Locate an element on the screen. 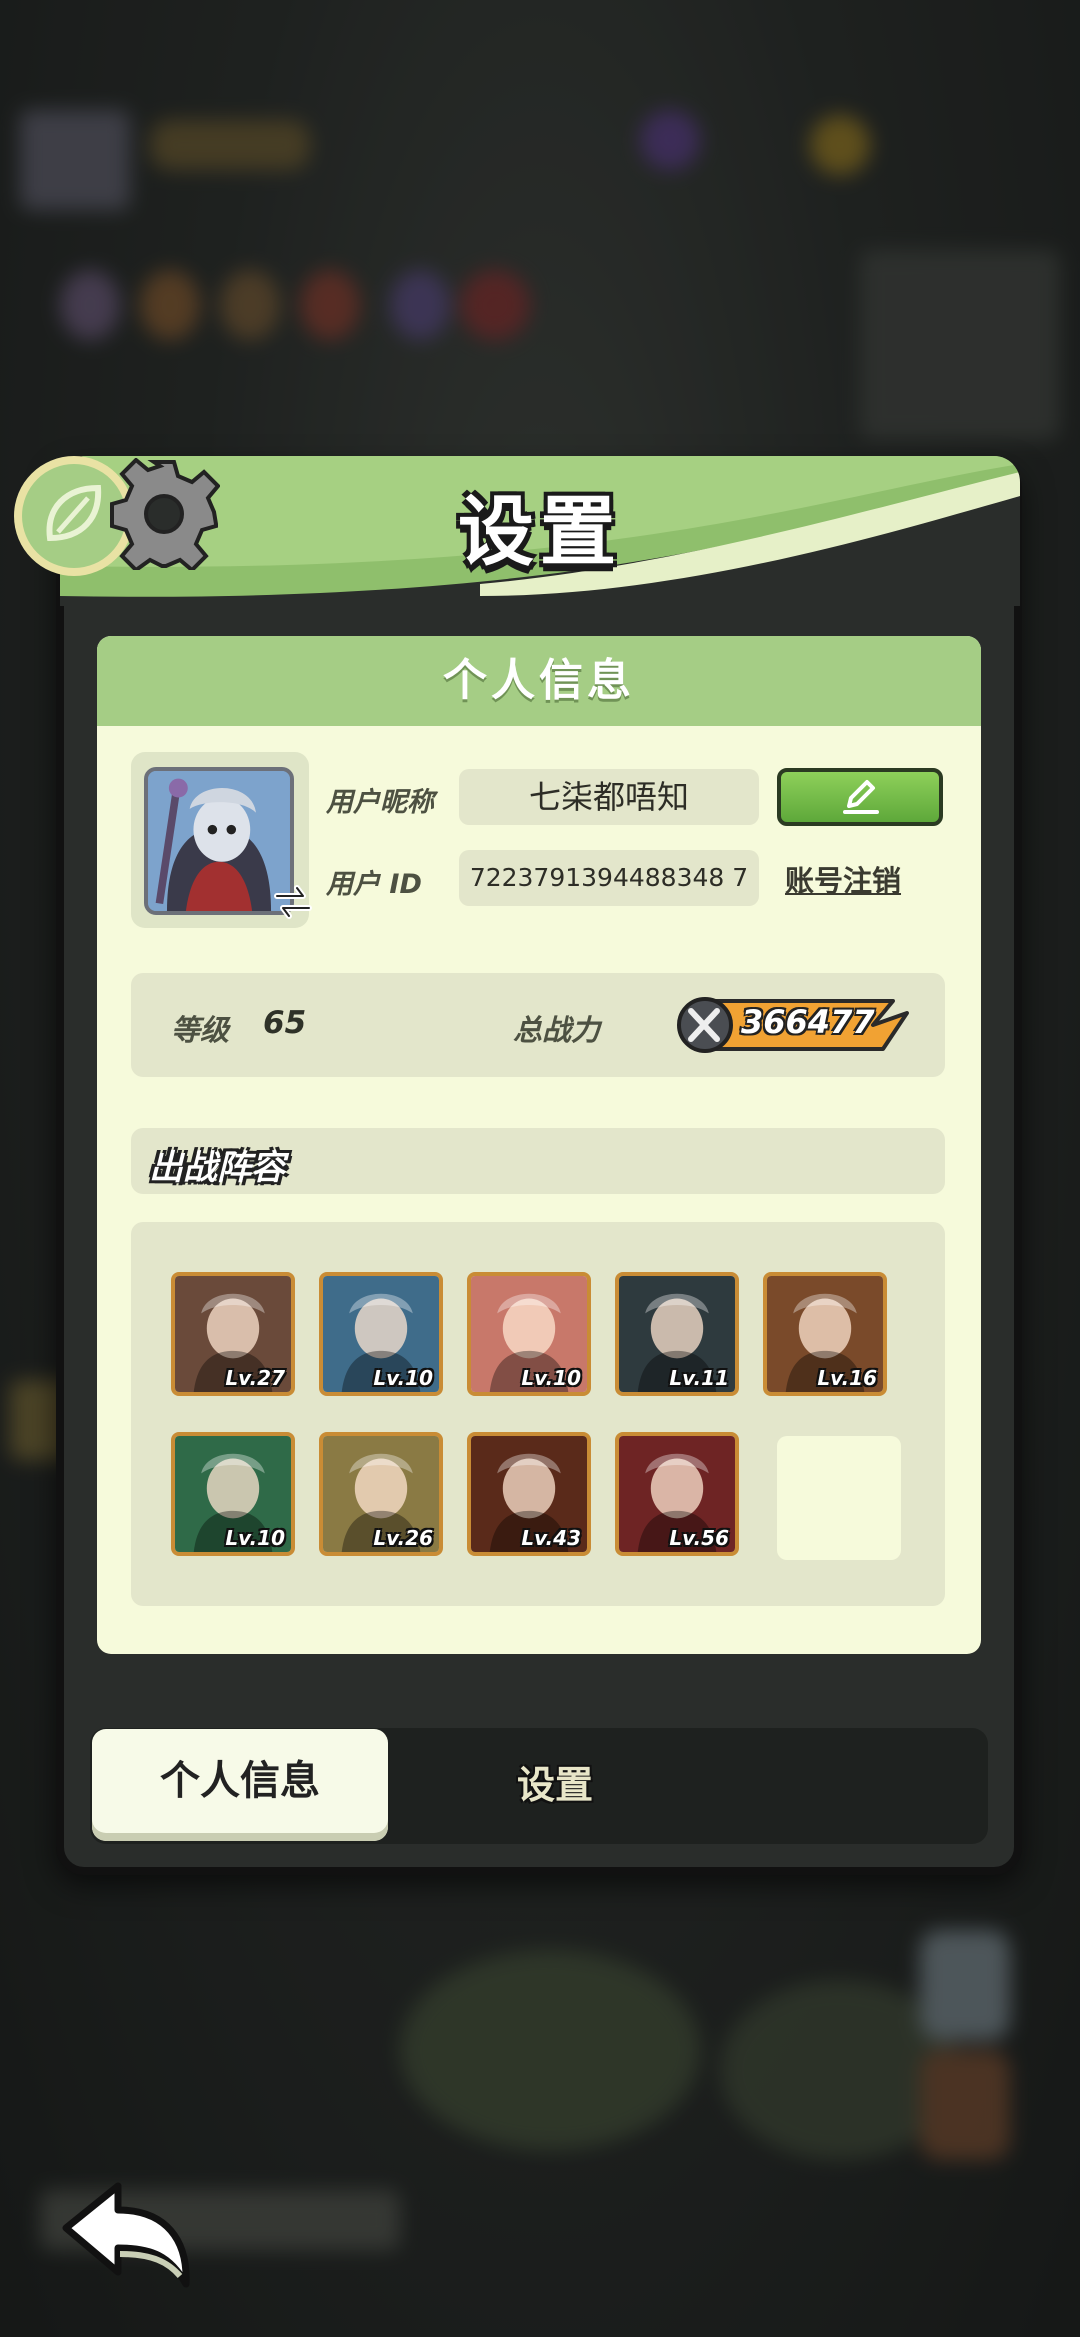 The height and width of the screenshot is (2337, 1080). hero-slot: Lv.43 is located at coordinates (529, 1494).